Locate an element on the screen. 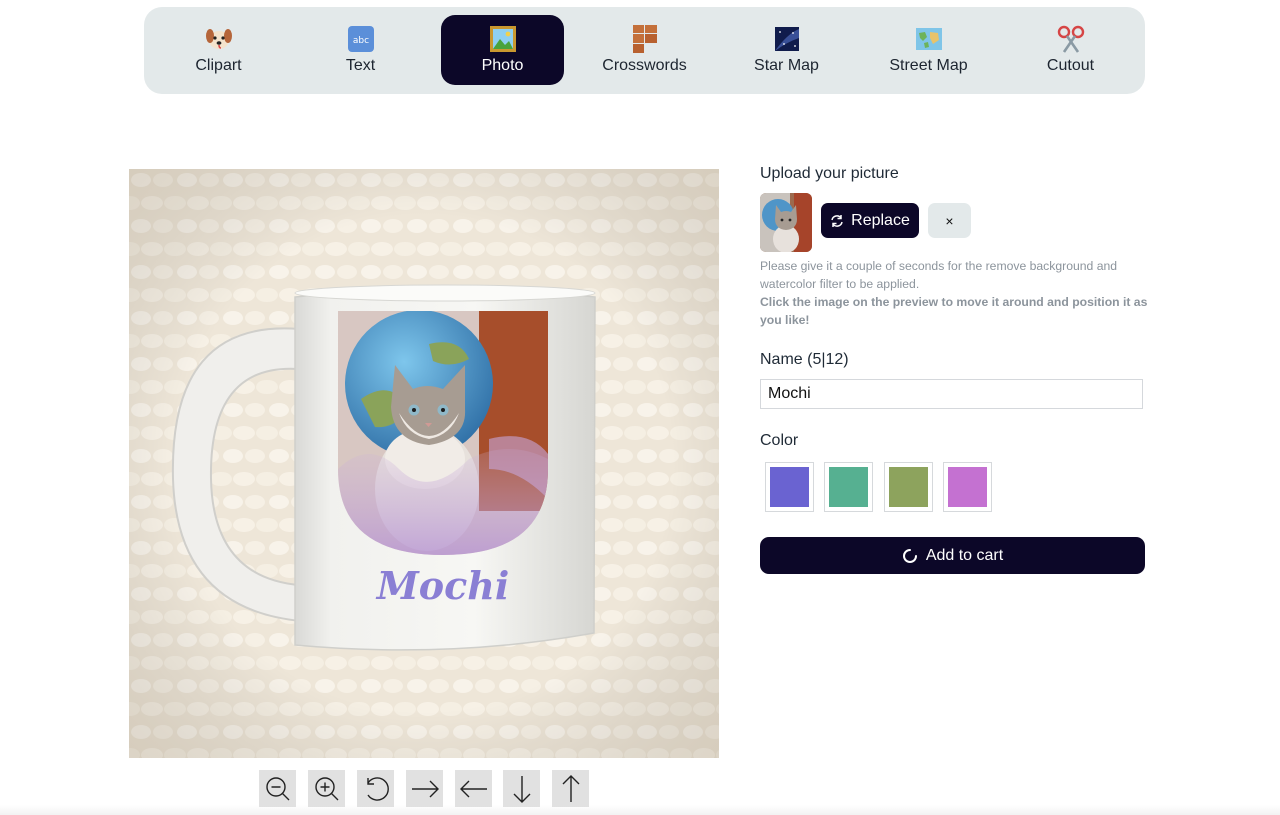 This screenshot has height=815, width=1280. world-map-icon is located at coordinates (928, 39).